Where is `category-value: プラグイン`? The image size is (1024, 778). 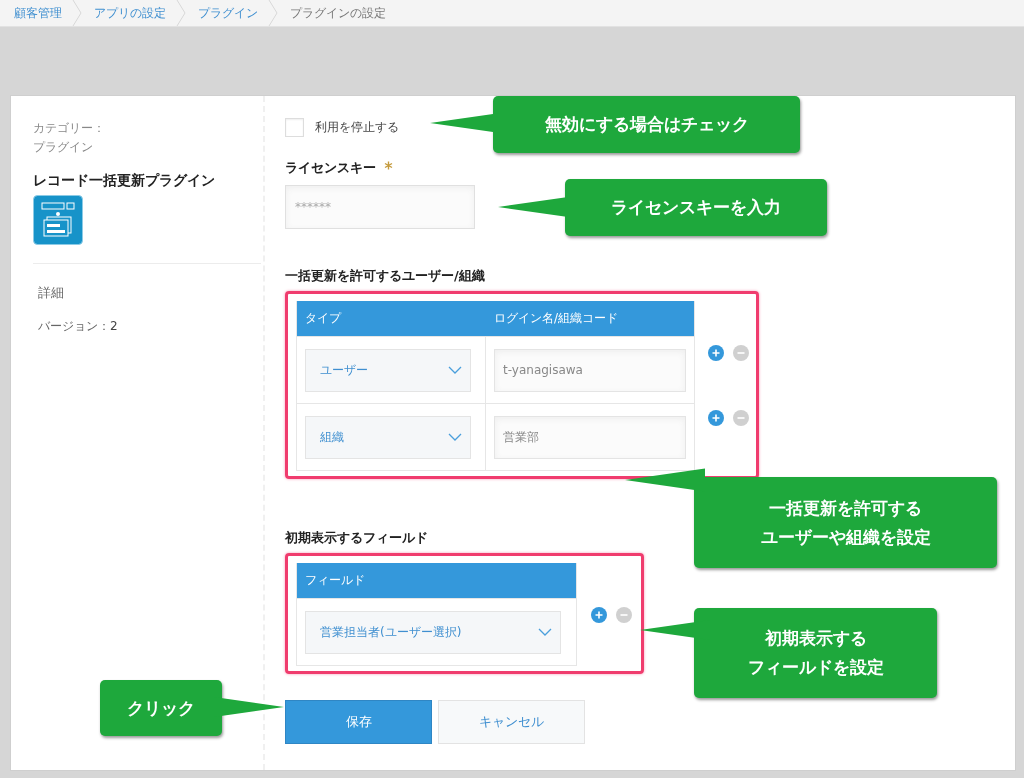
category-value: プラグイン is located at coordinates (63, 147).